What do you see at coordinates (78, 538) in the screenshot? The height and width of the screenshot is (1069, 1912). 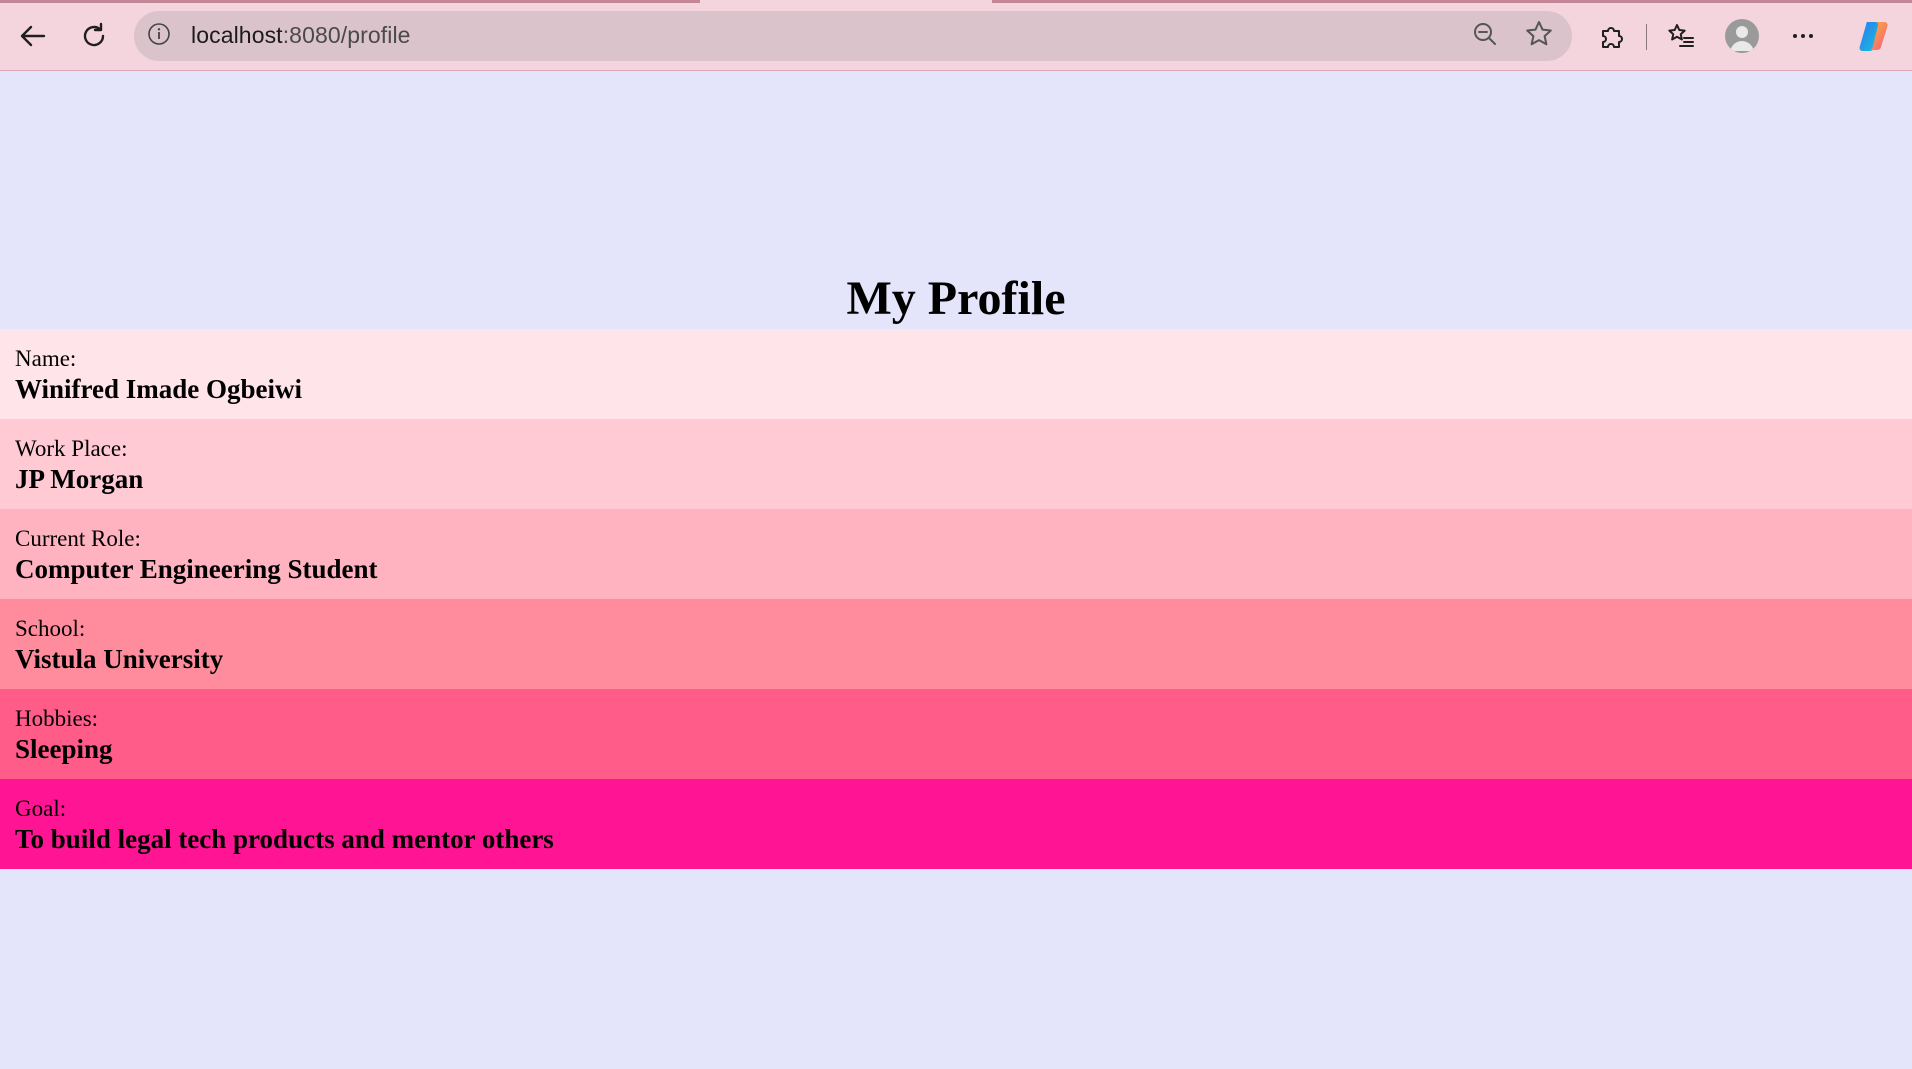 I see `row-label: Current Role:` at bounding box center [78, 538].